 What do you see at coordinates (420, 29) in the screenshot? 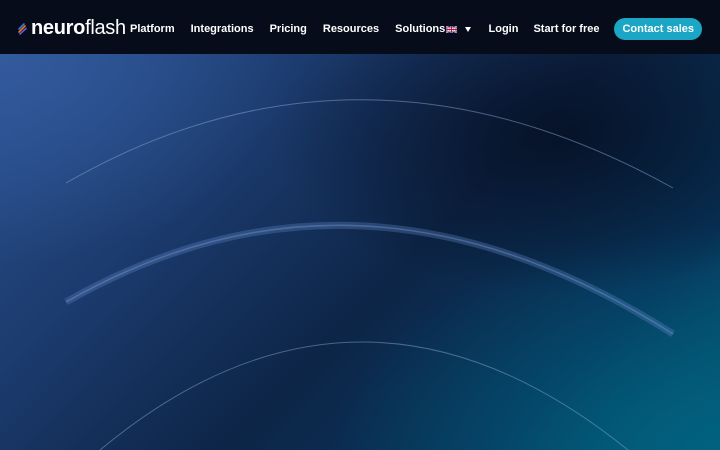
I see `nav-item-solutions: Solutions` at bounding box center [420, 29].